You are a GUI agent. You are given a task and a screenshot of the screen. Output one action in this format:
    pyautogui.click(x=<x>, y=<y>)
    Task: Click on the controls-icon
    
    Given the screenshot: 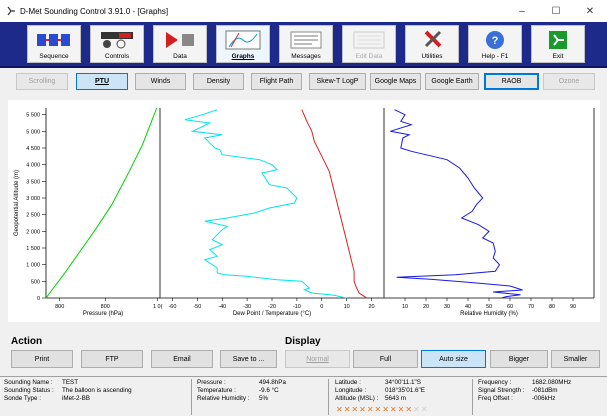 What is the action you would take?
    pyautogui.click(x=117, y=40)
    